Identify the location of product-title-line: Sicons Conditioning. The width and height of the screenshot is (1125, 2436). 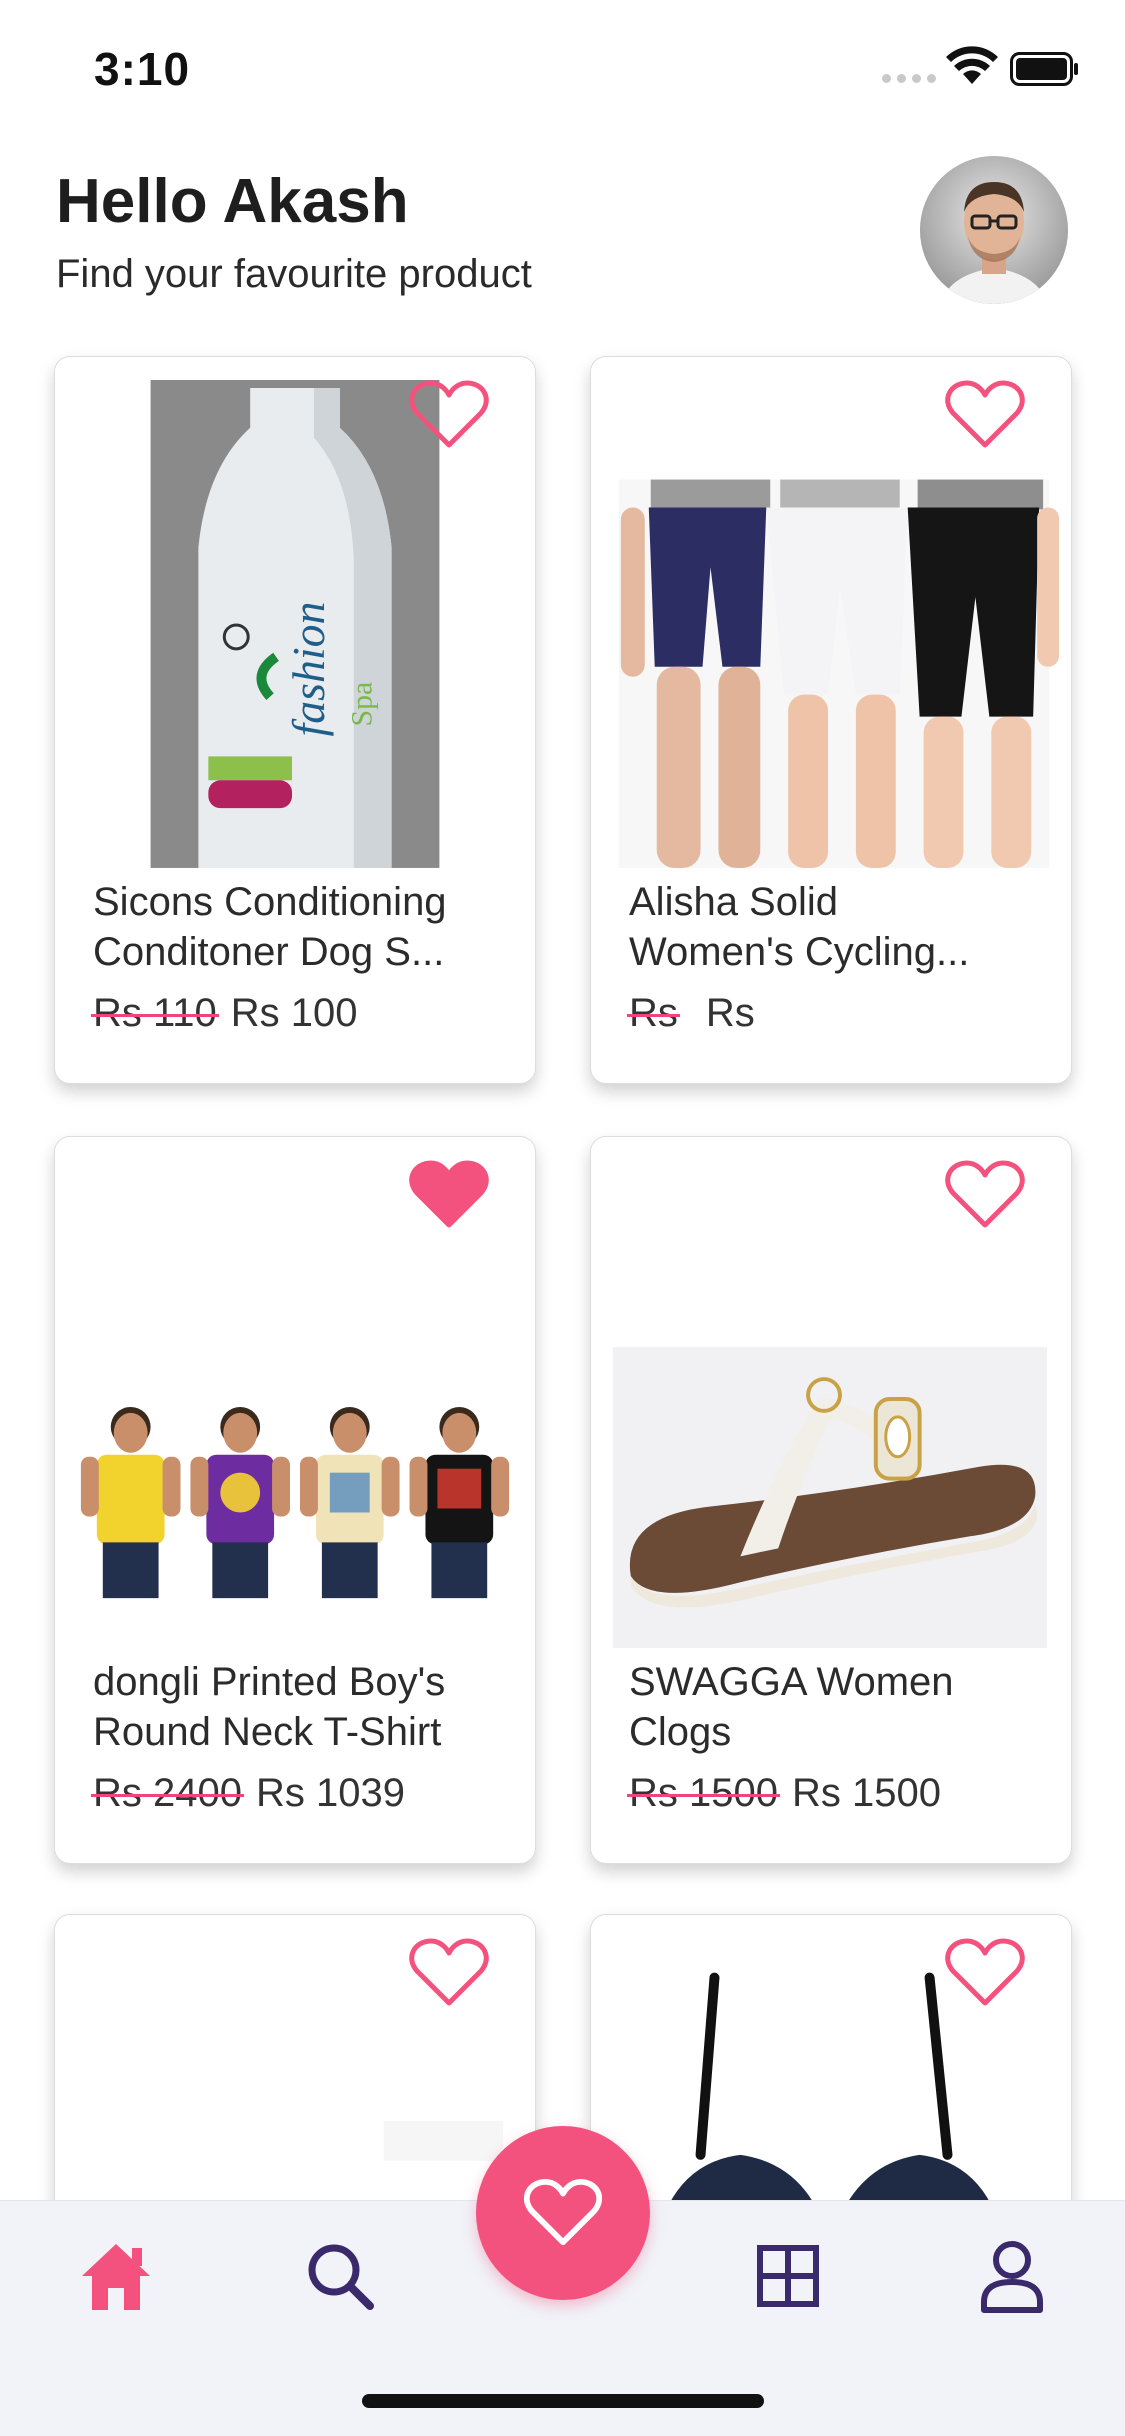
(270, 902).